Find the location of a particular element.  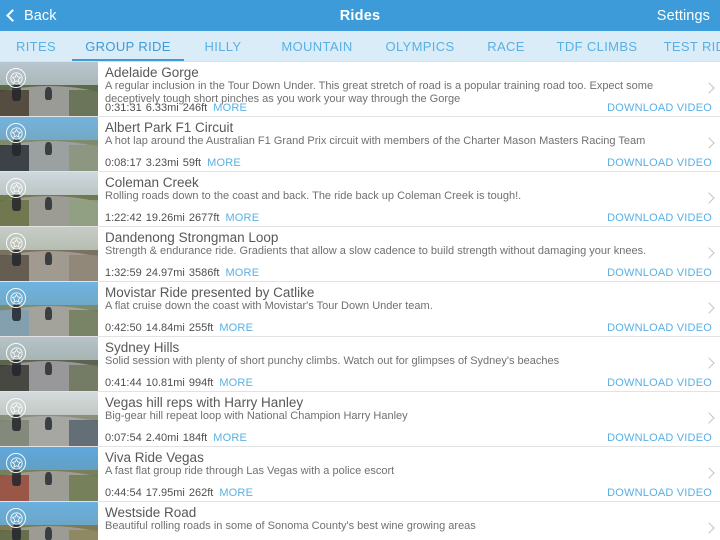

ride-title: Adelaide Gorge is located at coordinates (152, 72).